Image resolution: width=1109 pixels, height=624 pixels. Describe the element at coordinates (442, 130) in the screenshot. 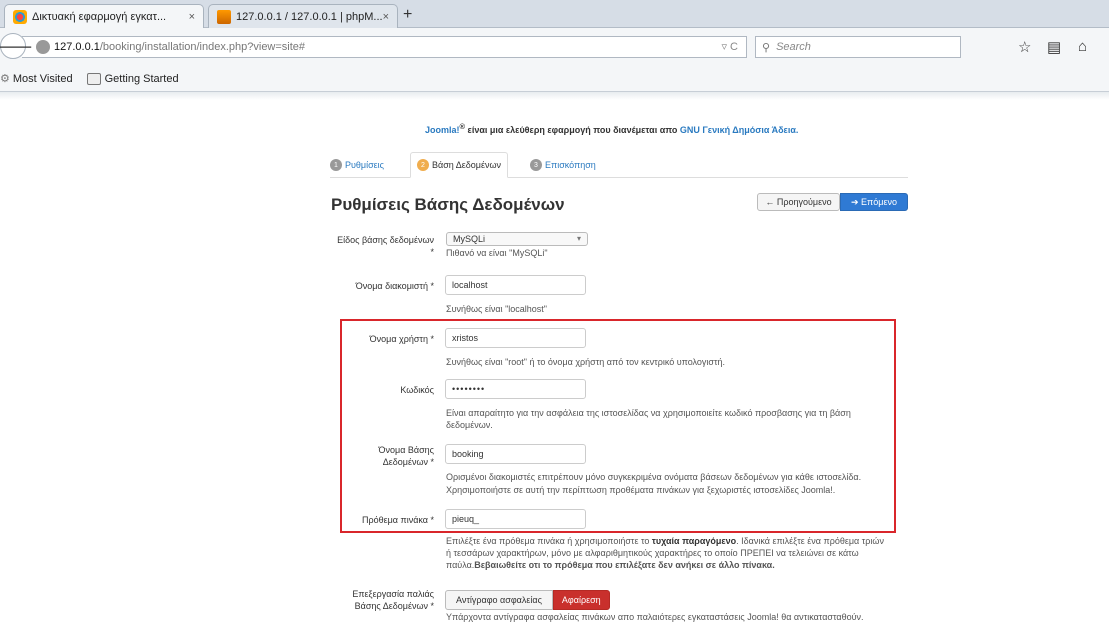

I see `joomla-link: Joomla!` at that location.